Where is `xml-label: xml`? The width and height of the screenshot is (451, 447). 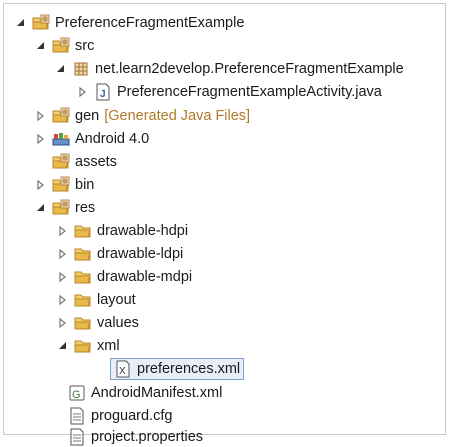
xml-label: xml is located at coordinates (108, 346).